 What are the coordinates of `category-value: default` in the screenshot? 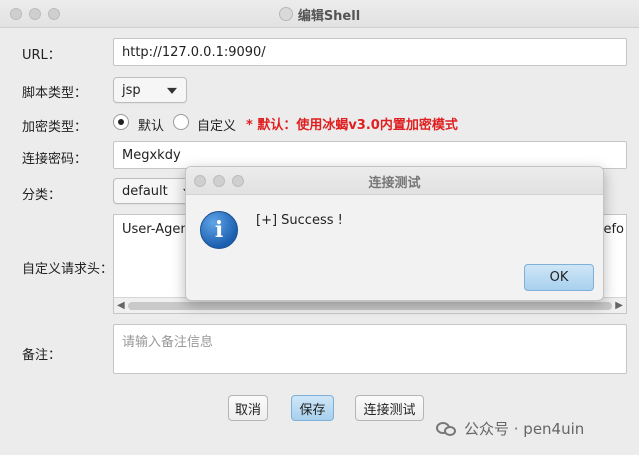 It's located at (145, 191).